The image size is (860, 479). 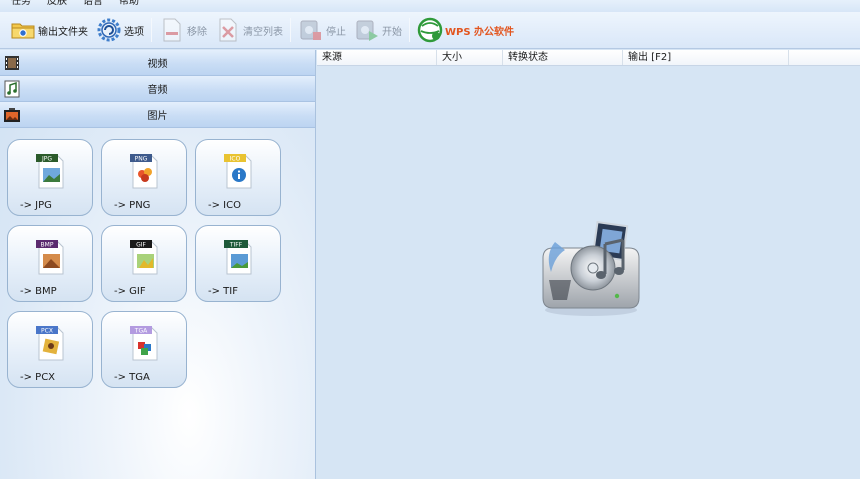 I want to click on options-label: 选项, so click(x=134, y=32).